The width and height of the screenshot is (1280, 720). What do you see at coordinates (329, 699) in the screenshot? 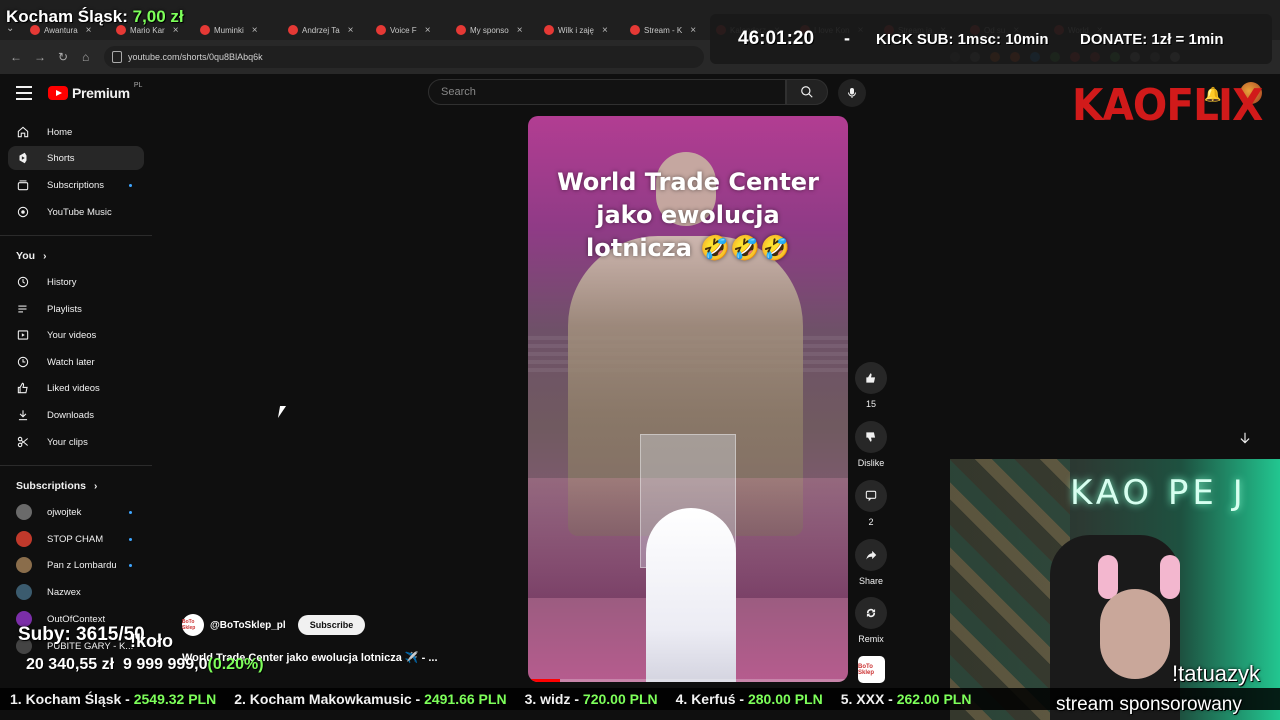
I see `ticker-donor-name: 2. Kocham Makowkamusic -` at bounding box center [329, 699].